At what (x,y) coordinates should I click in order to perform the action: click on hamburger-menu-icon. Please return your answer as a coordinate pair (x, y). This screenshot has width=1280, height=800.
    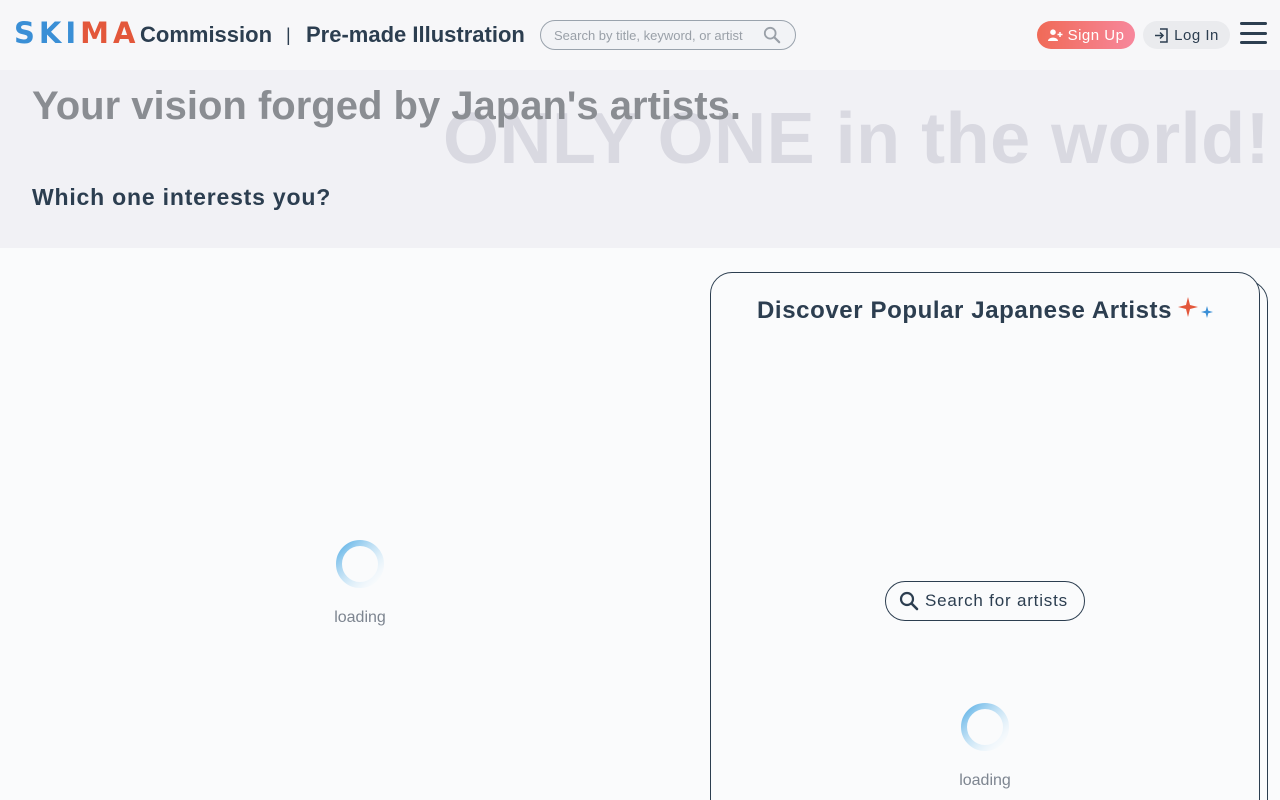
    Looking at the image, I should click on (1253, 33).